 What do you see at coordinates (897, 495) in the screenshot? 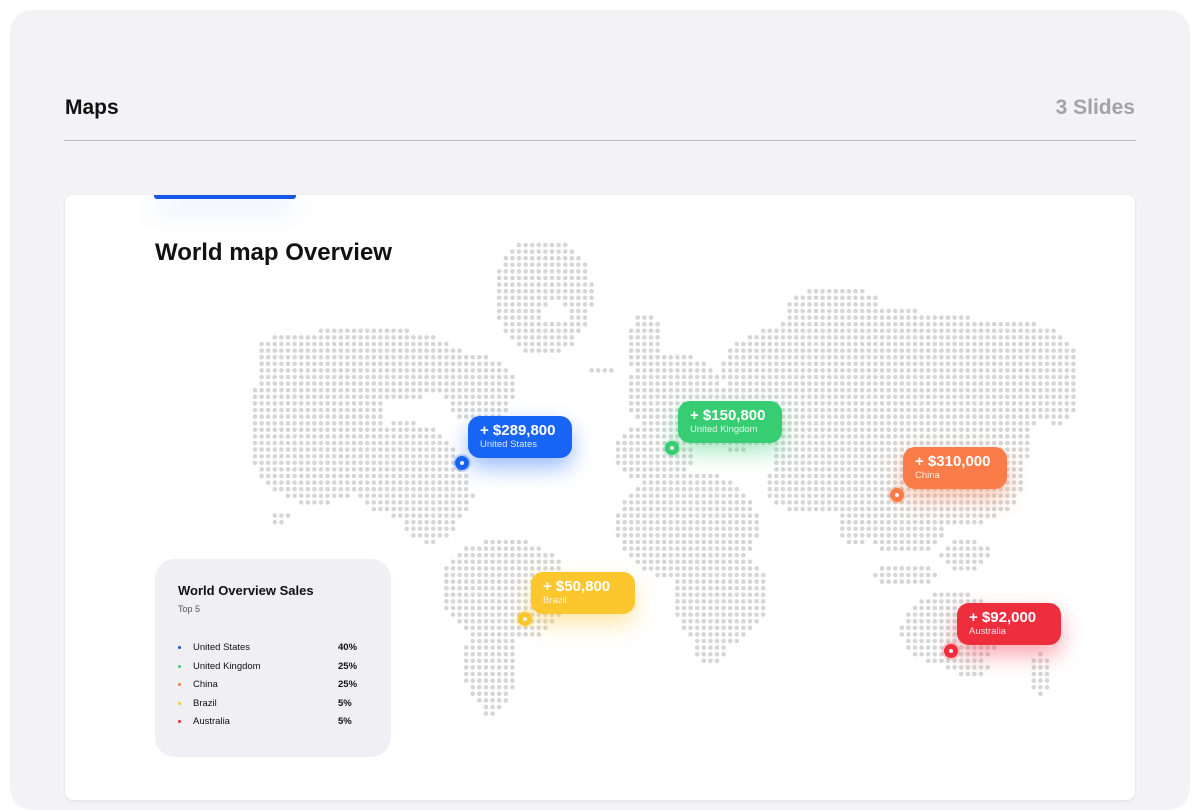
I see `marker-china` at bounding box center [897, 495].